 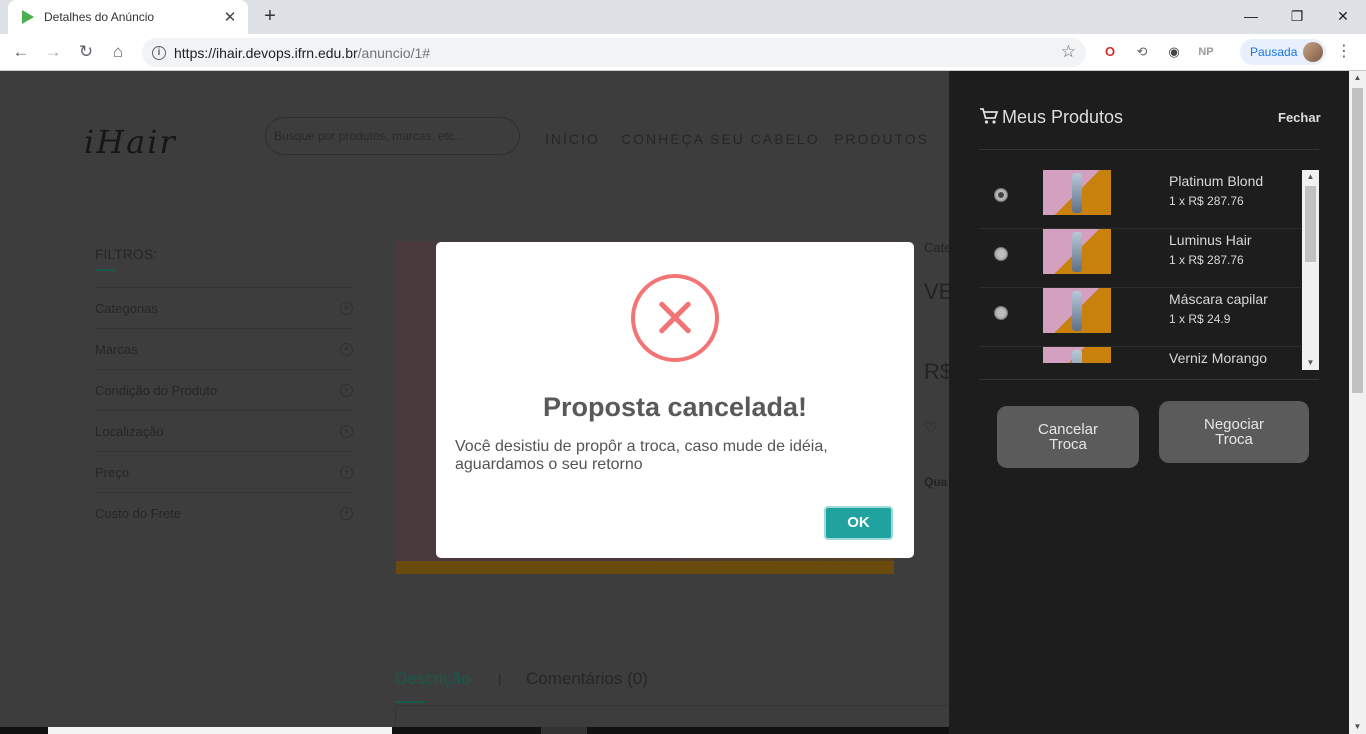 What do you see at coordinates (266, 52) in the screenshot?
I see `url-host: https://ihair.devops.ifrn.edu.br` at bounding box center [266, 52].